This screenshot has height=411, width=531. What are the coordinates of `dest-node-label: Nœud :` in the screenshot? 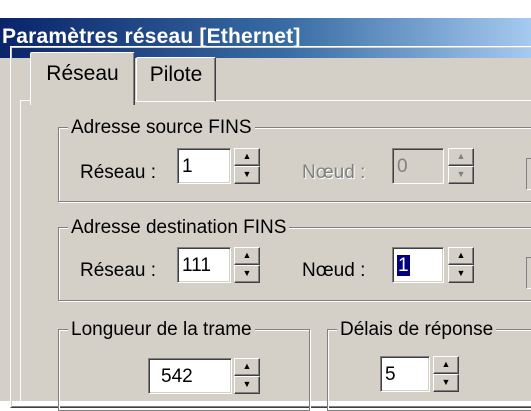 It's located at (334, 270).